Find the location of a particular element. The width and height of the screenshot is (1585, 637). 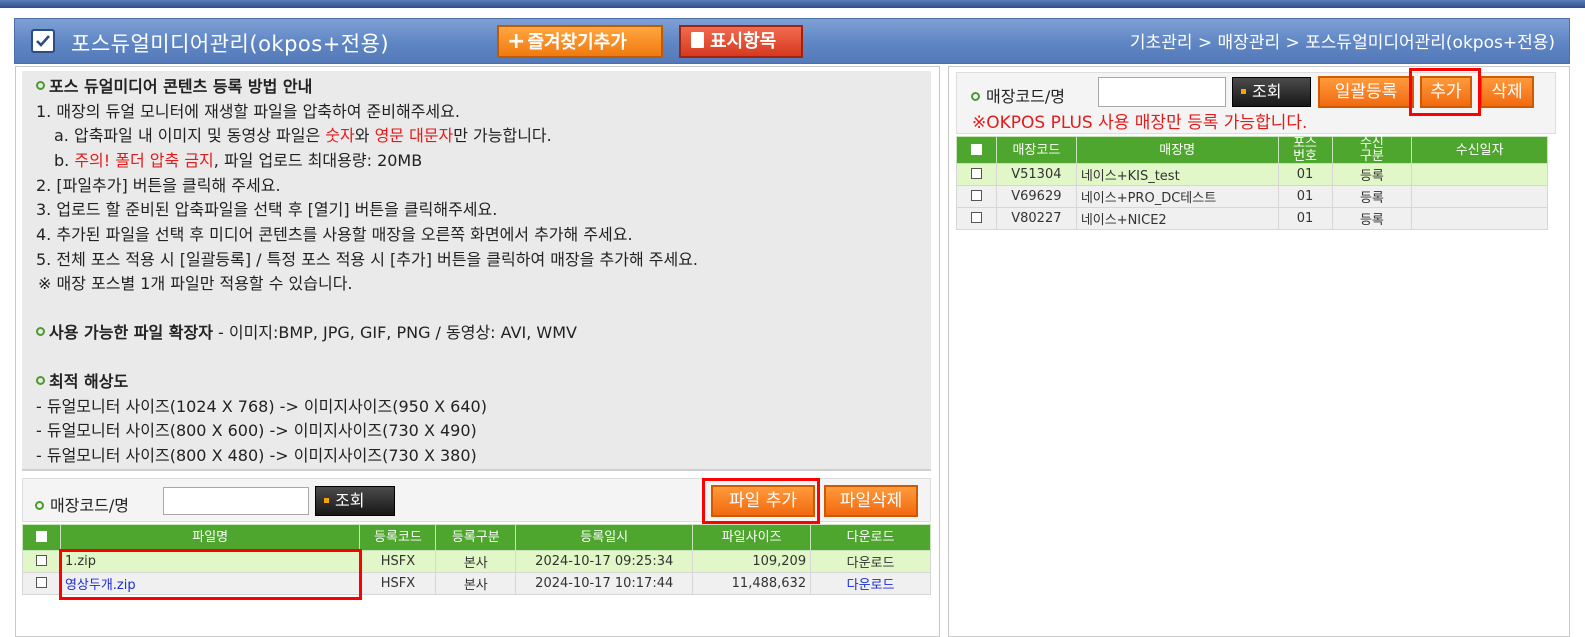

col-header: 포스 번호 is located at coordinates (1305, 150).